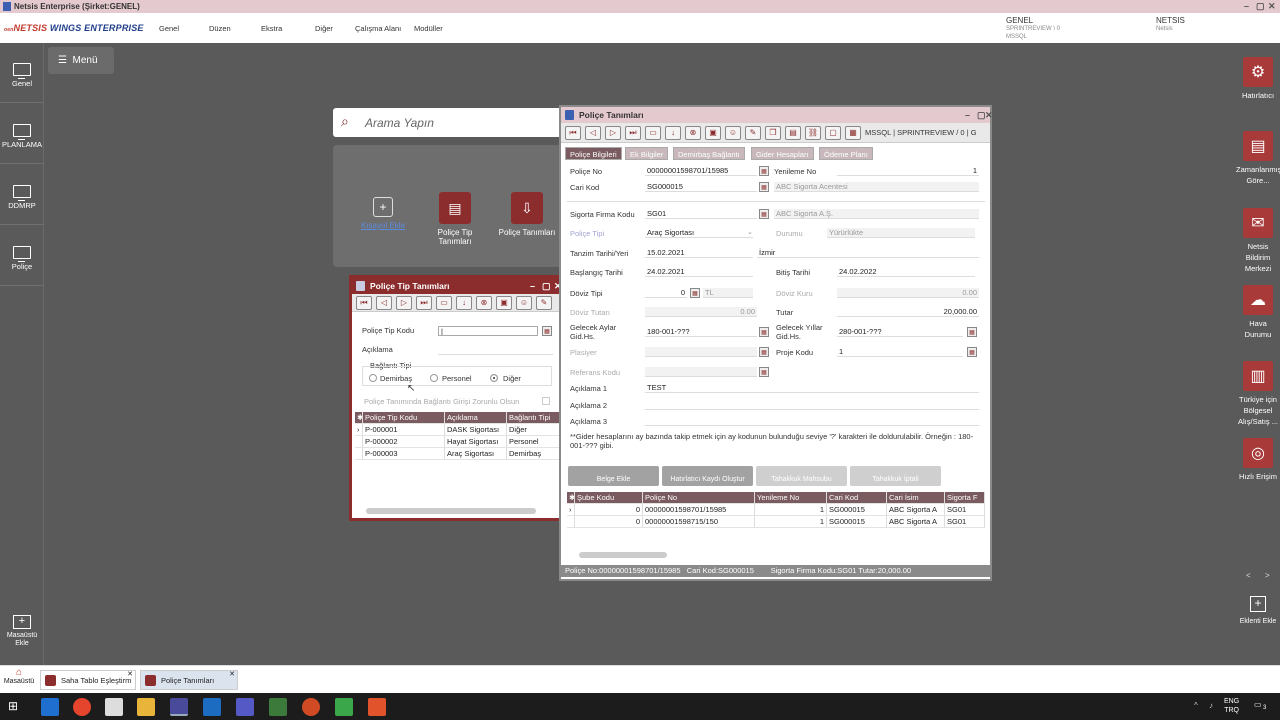  Describe the element at coordinates (701, 352) in the screenshot. I see `plasiyer-input` at that location.